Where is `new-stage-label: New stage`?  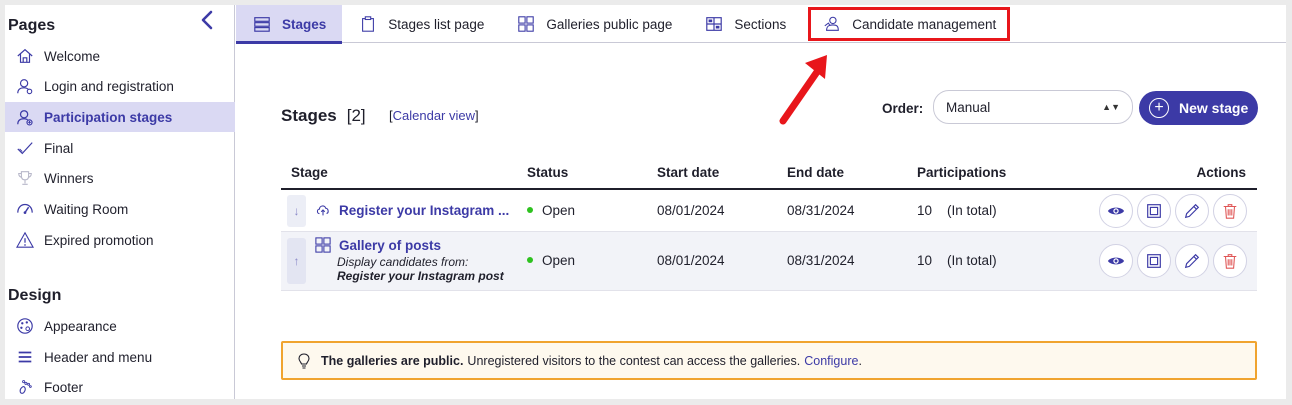 new-stage-label: New stage is located at coordinates (1214, 108).